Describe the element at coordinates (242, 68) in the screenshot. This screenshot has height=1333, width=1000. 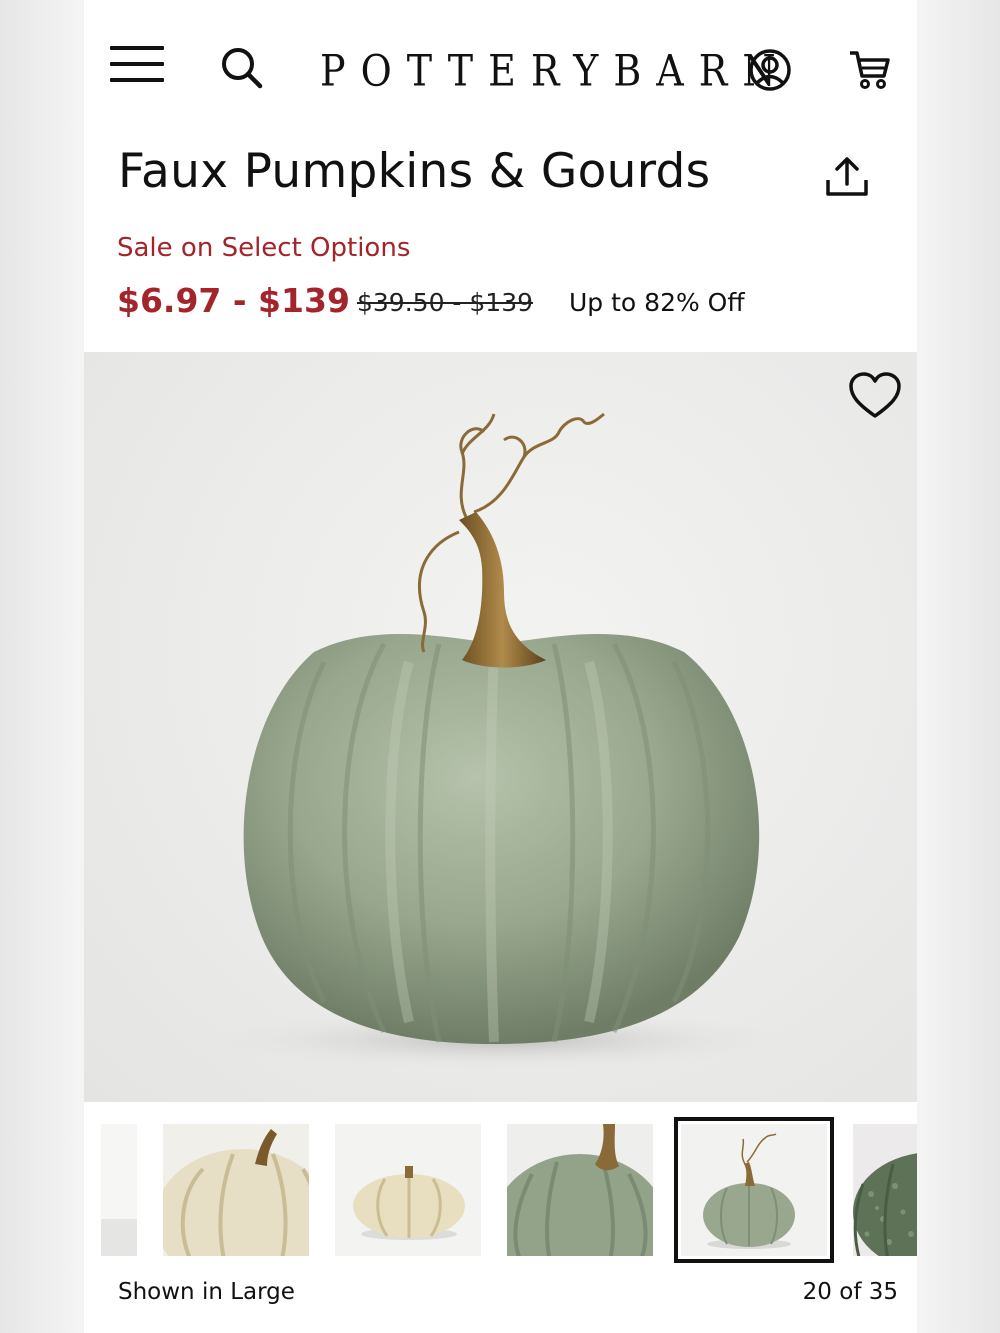
I see `search-icon` at that location.